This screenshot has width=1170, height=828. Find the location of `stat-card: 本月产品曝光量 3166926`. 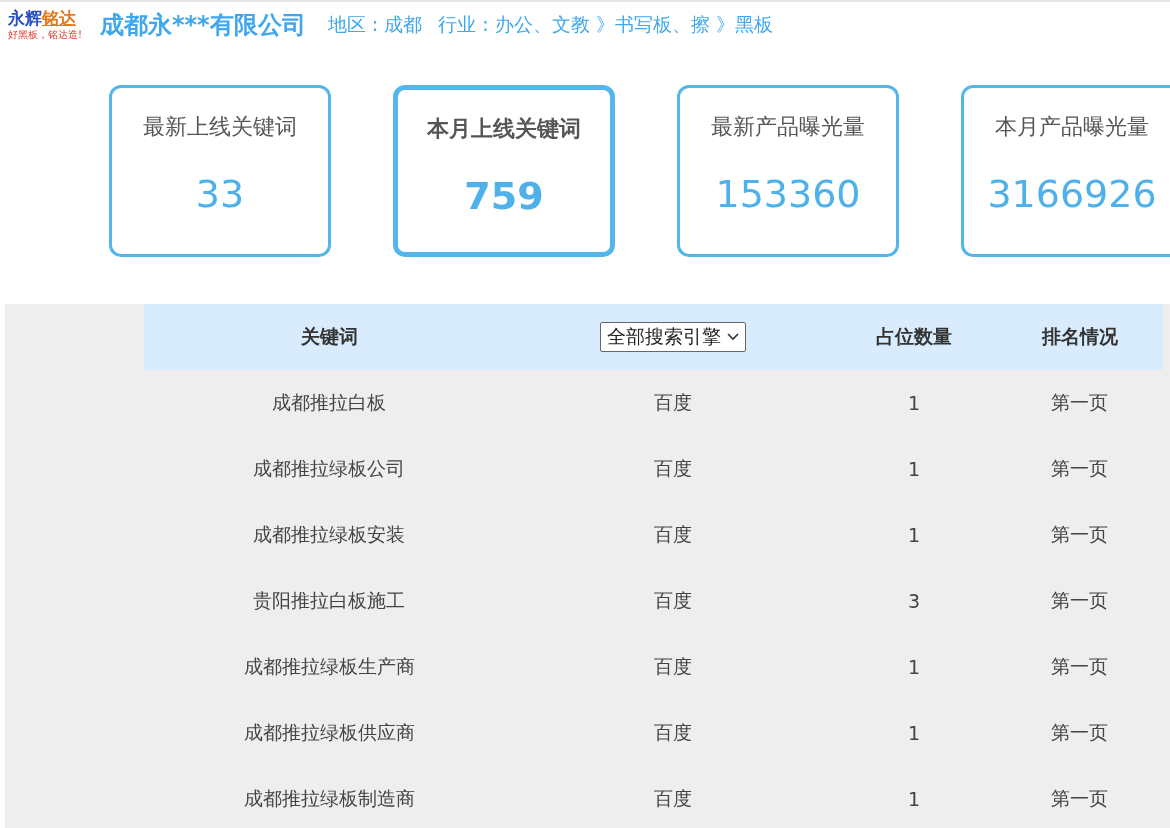

stat-card: 本月产品曝光量 3166926 is located at coordinates (1065, 171).